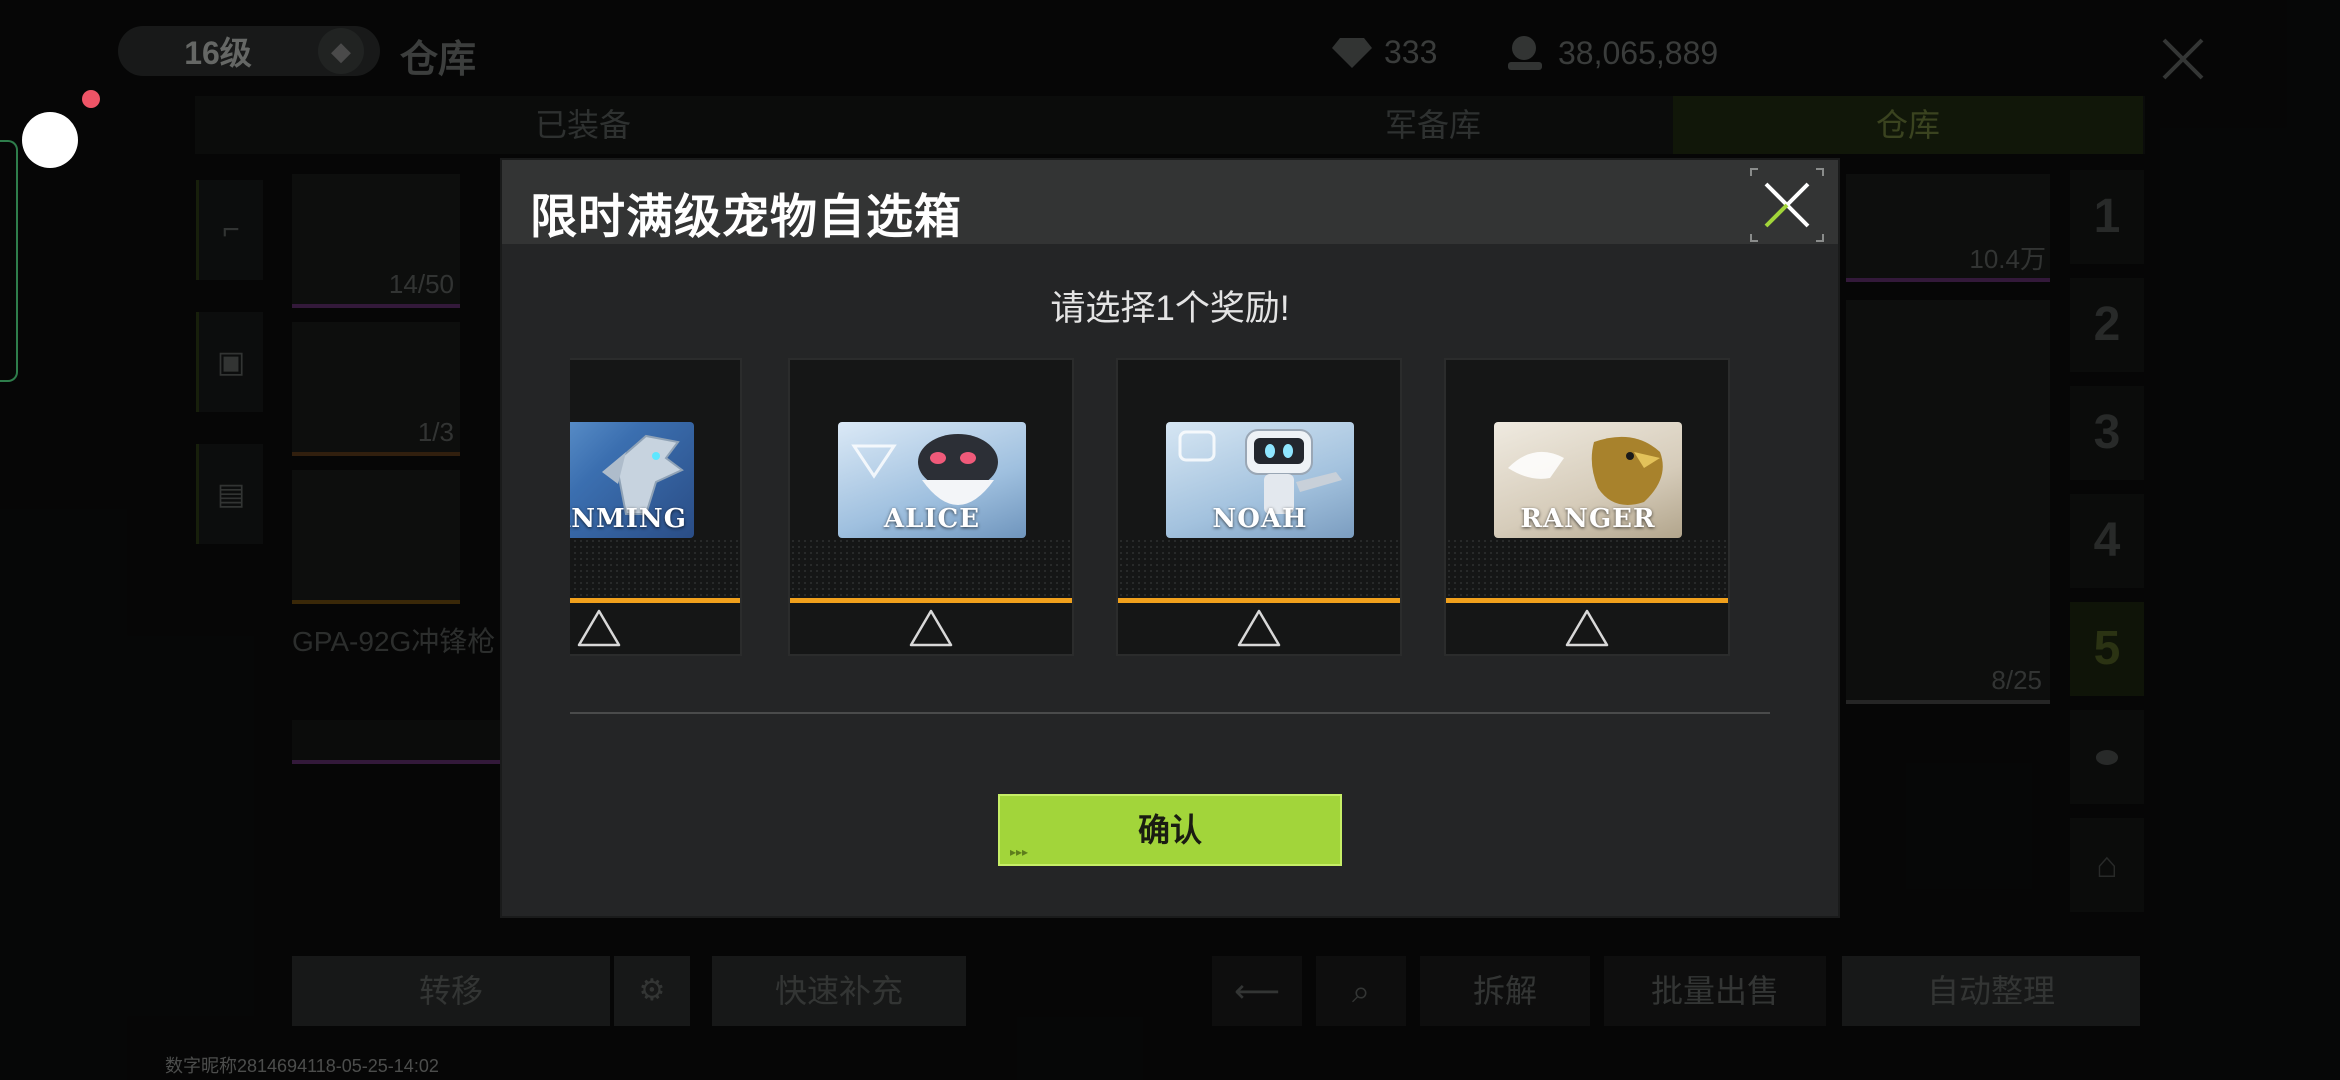  I want to click on reward-card-ranger: RANGER, so click(1587, 507).